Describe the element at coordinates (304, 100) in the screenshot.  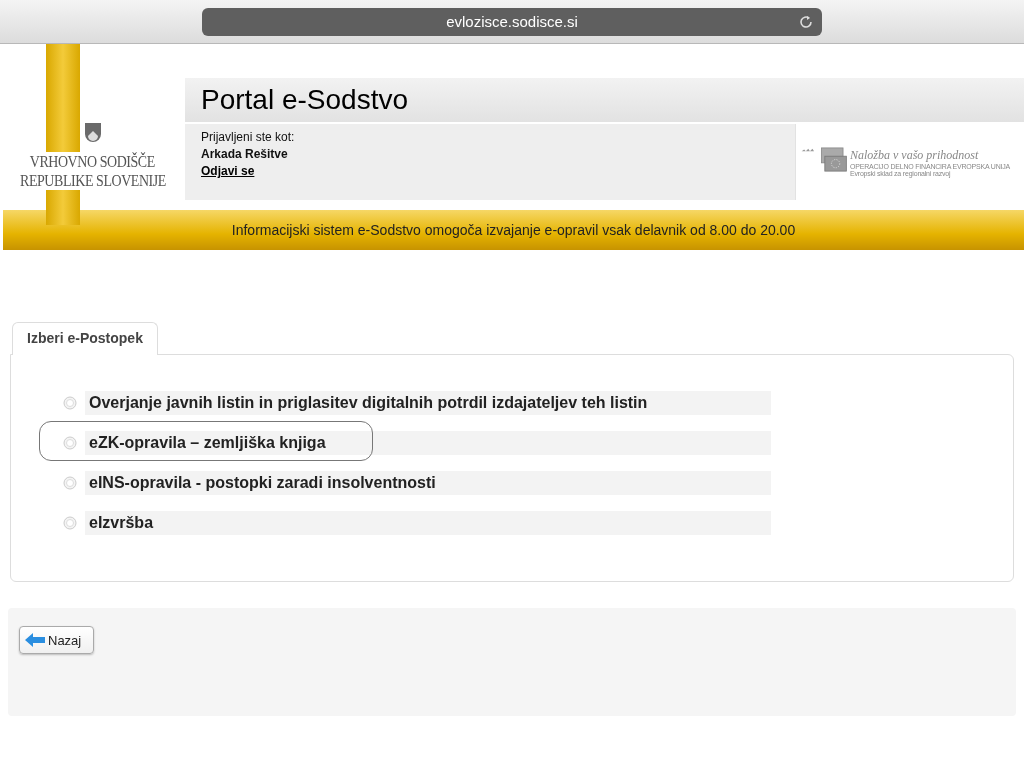
I see `portal-title: Portal e-Sodstvo` at that location.